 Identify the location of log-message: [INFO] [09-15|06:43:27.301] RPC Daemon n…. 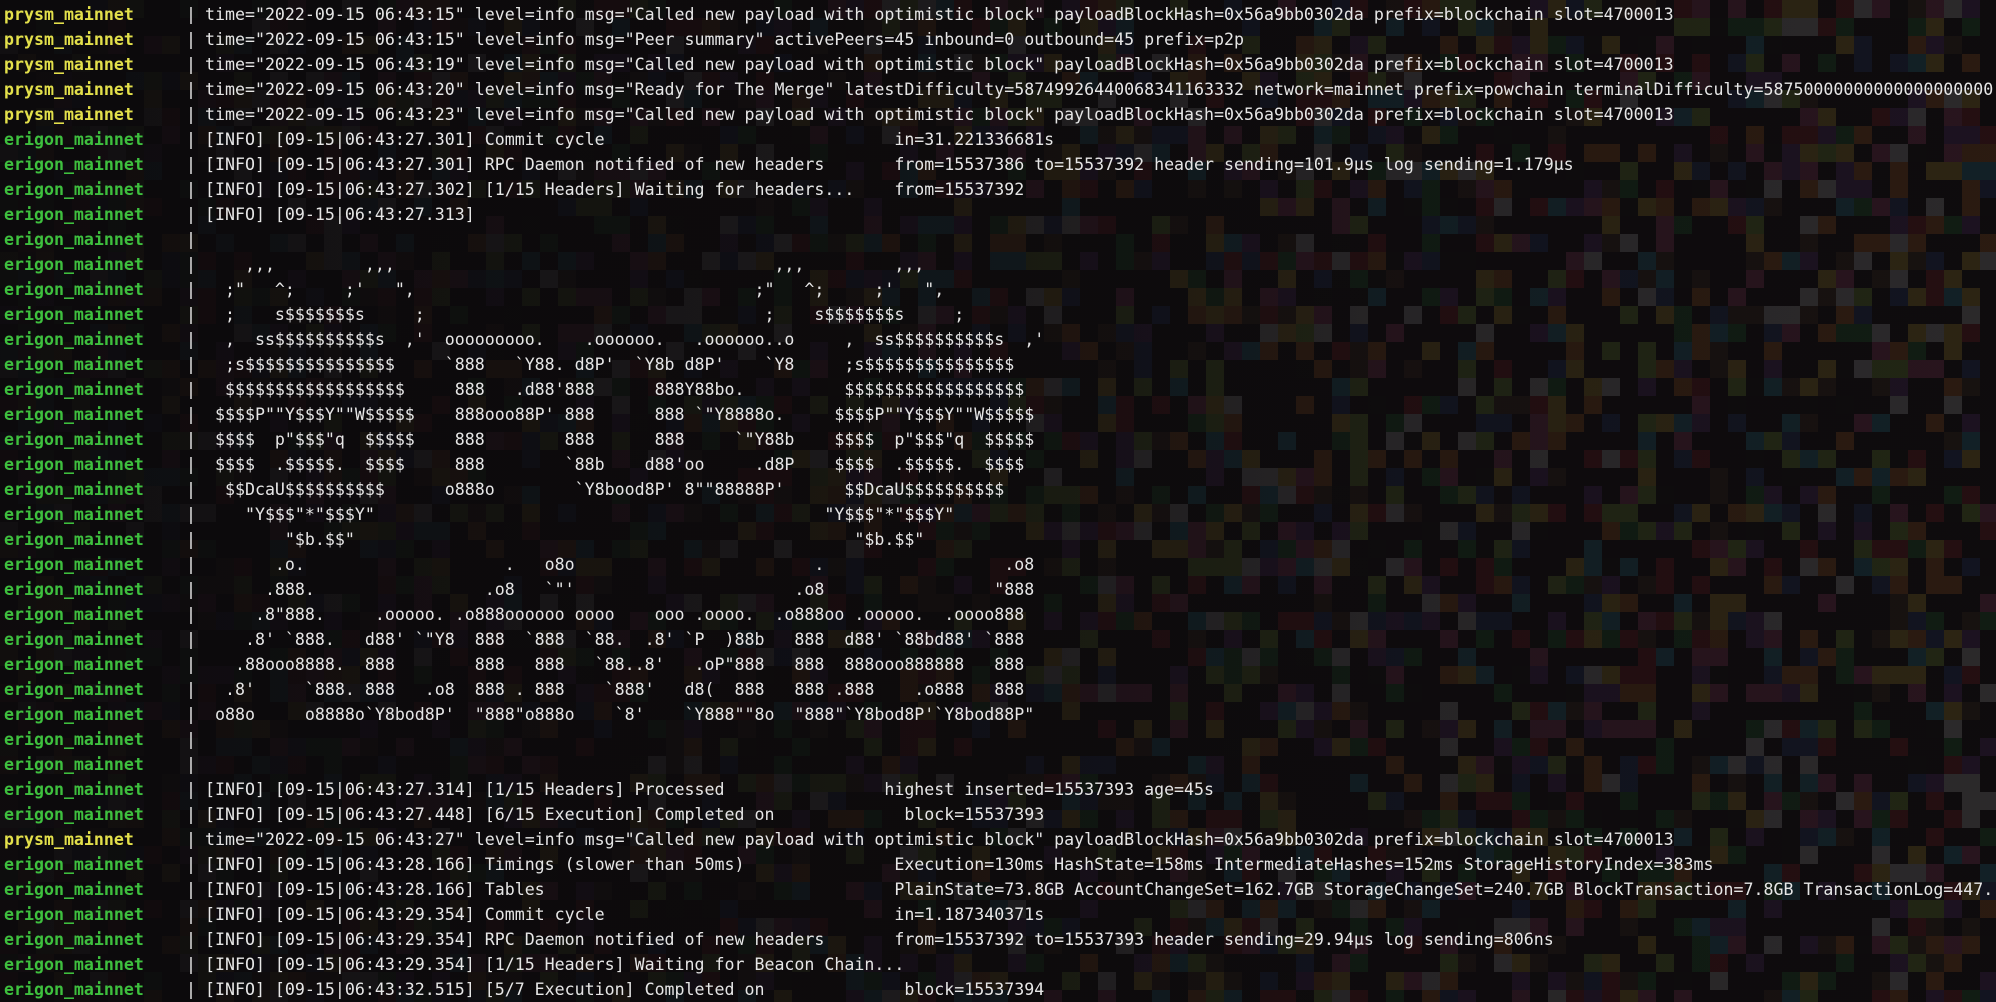
(889, 164).